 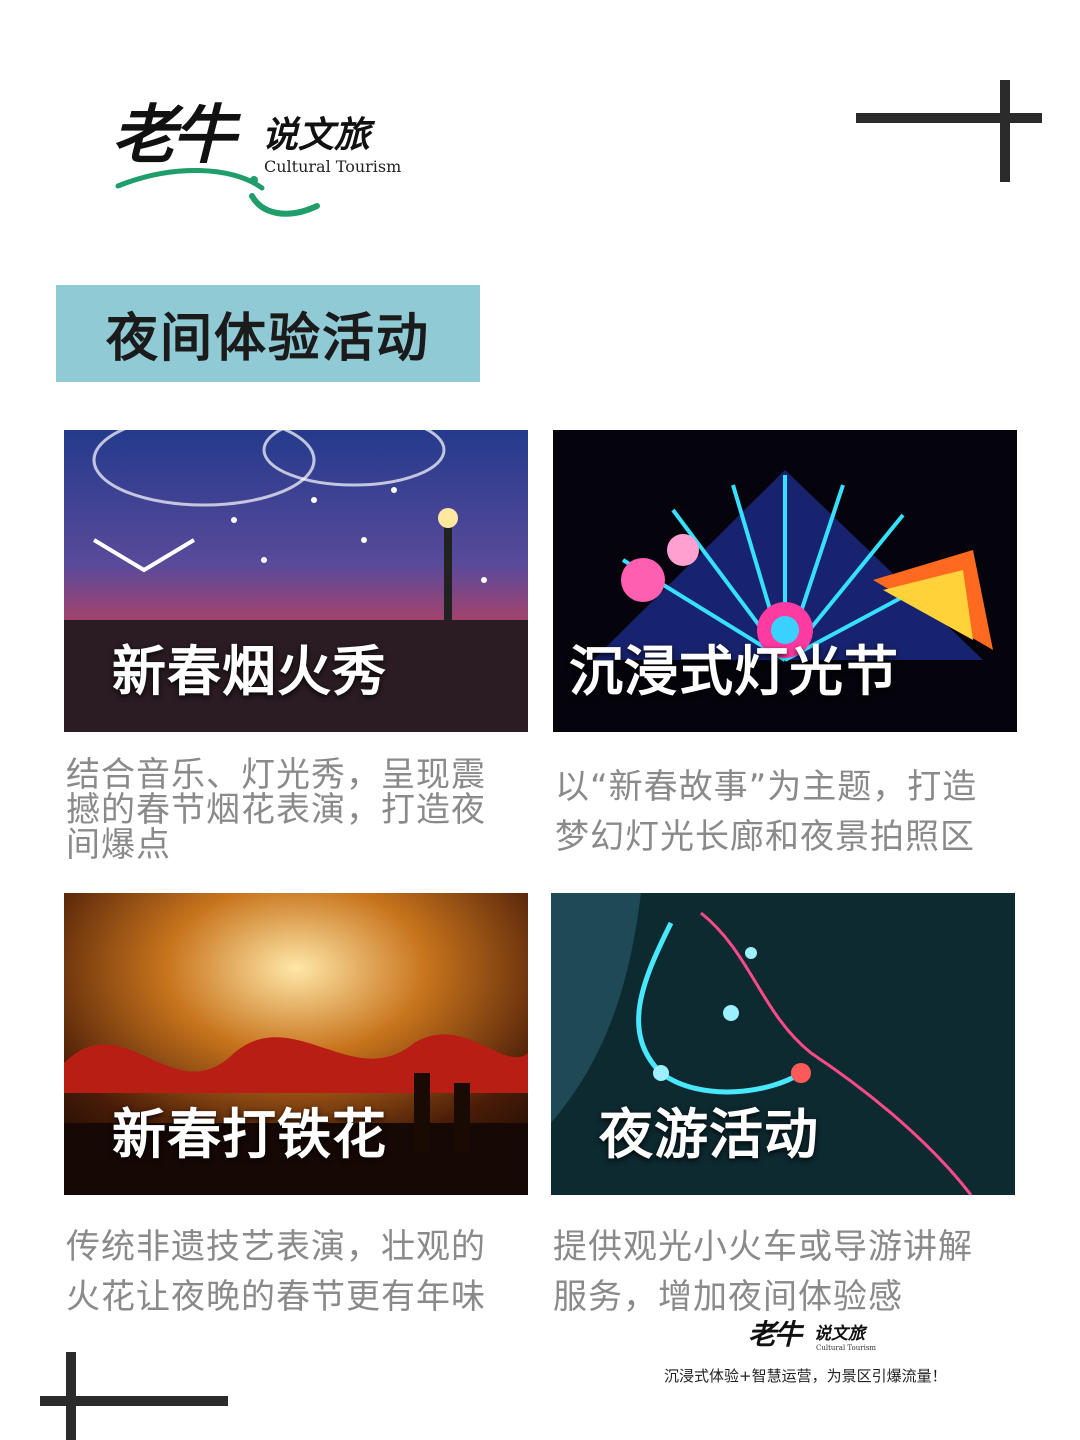 I want to click on section-title-banner: 夜间体验活动, so click(x=268, y=333).